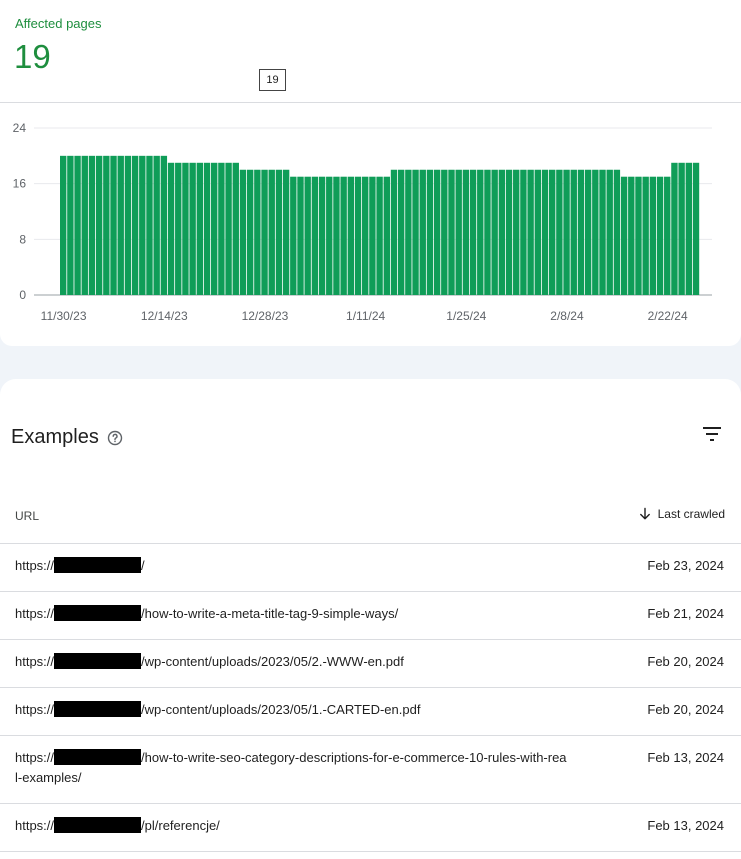 This screenshot has width=741, height=859. I want to click on table-row: https:// /pl/referencje/Feb 13, 2024, so click(370, 828).